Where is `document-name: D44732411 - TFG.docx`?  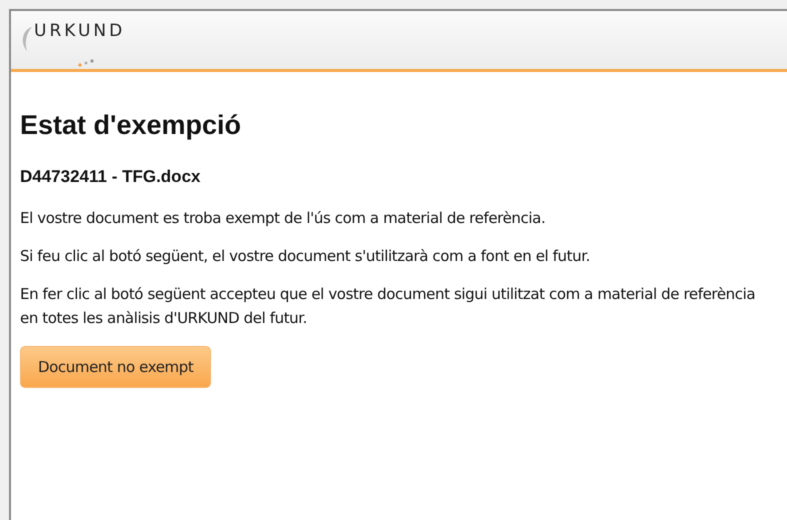 document-name: D44732411 - TFG.docx is located at coordinates (111, 177).